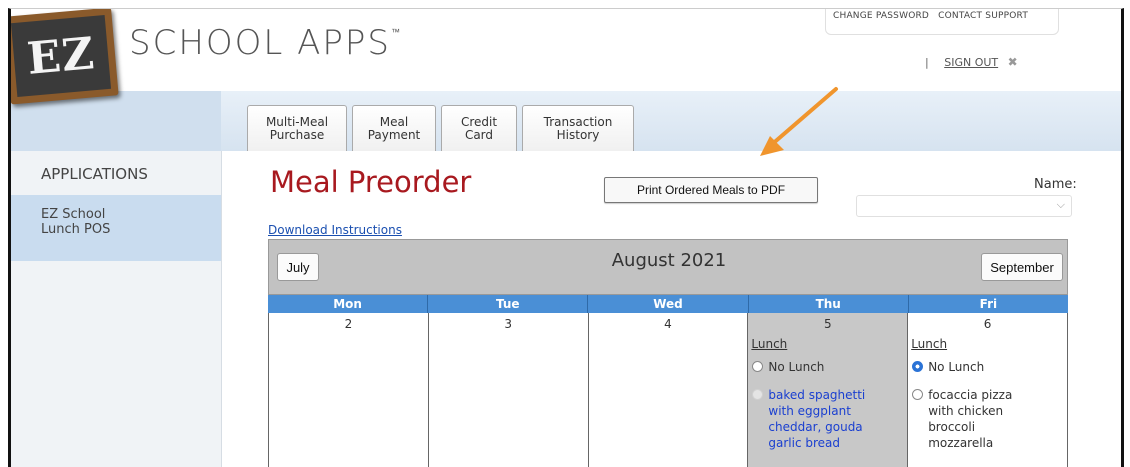  Describe the element at coordinates (1013, 62) in the screenshot. I see `close-icon: ✖` at that location.